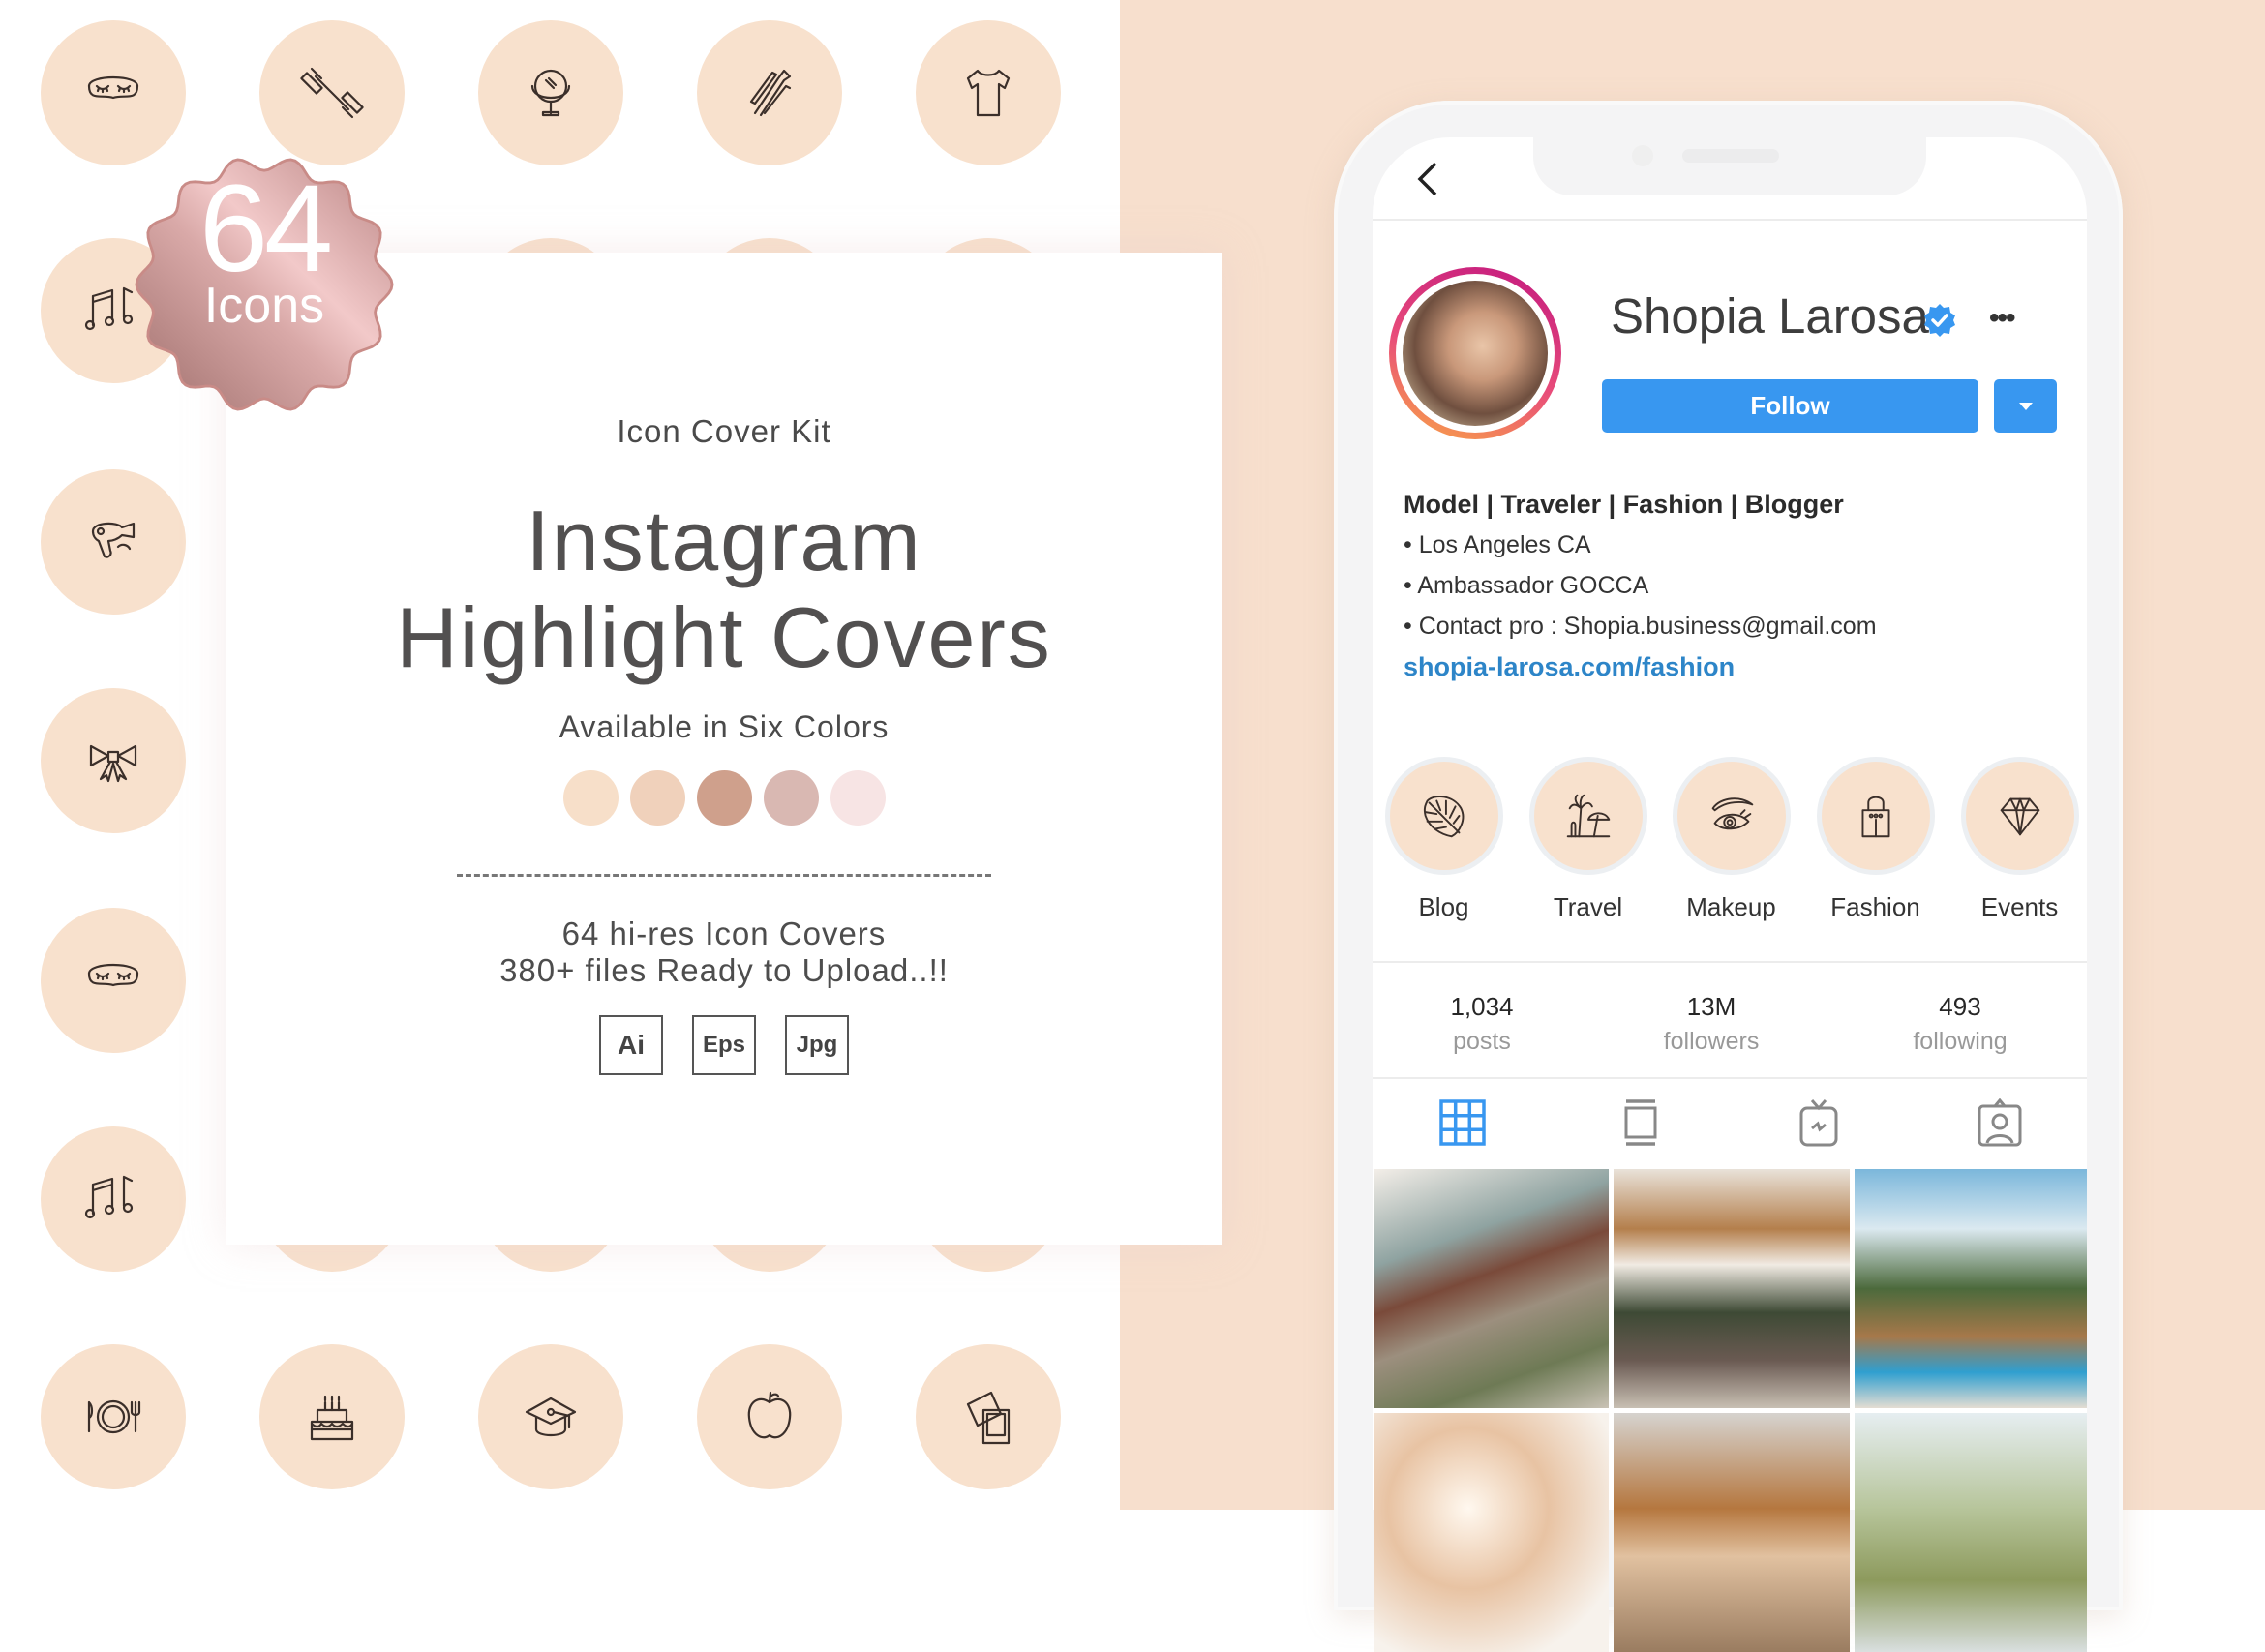  I want to click on shopping-bag-icon, so click(1875, 817).